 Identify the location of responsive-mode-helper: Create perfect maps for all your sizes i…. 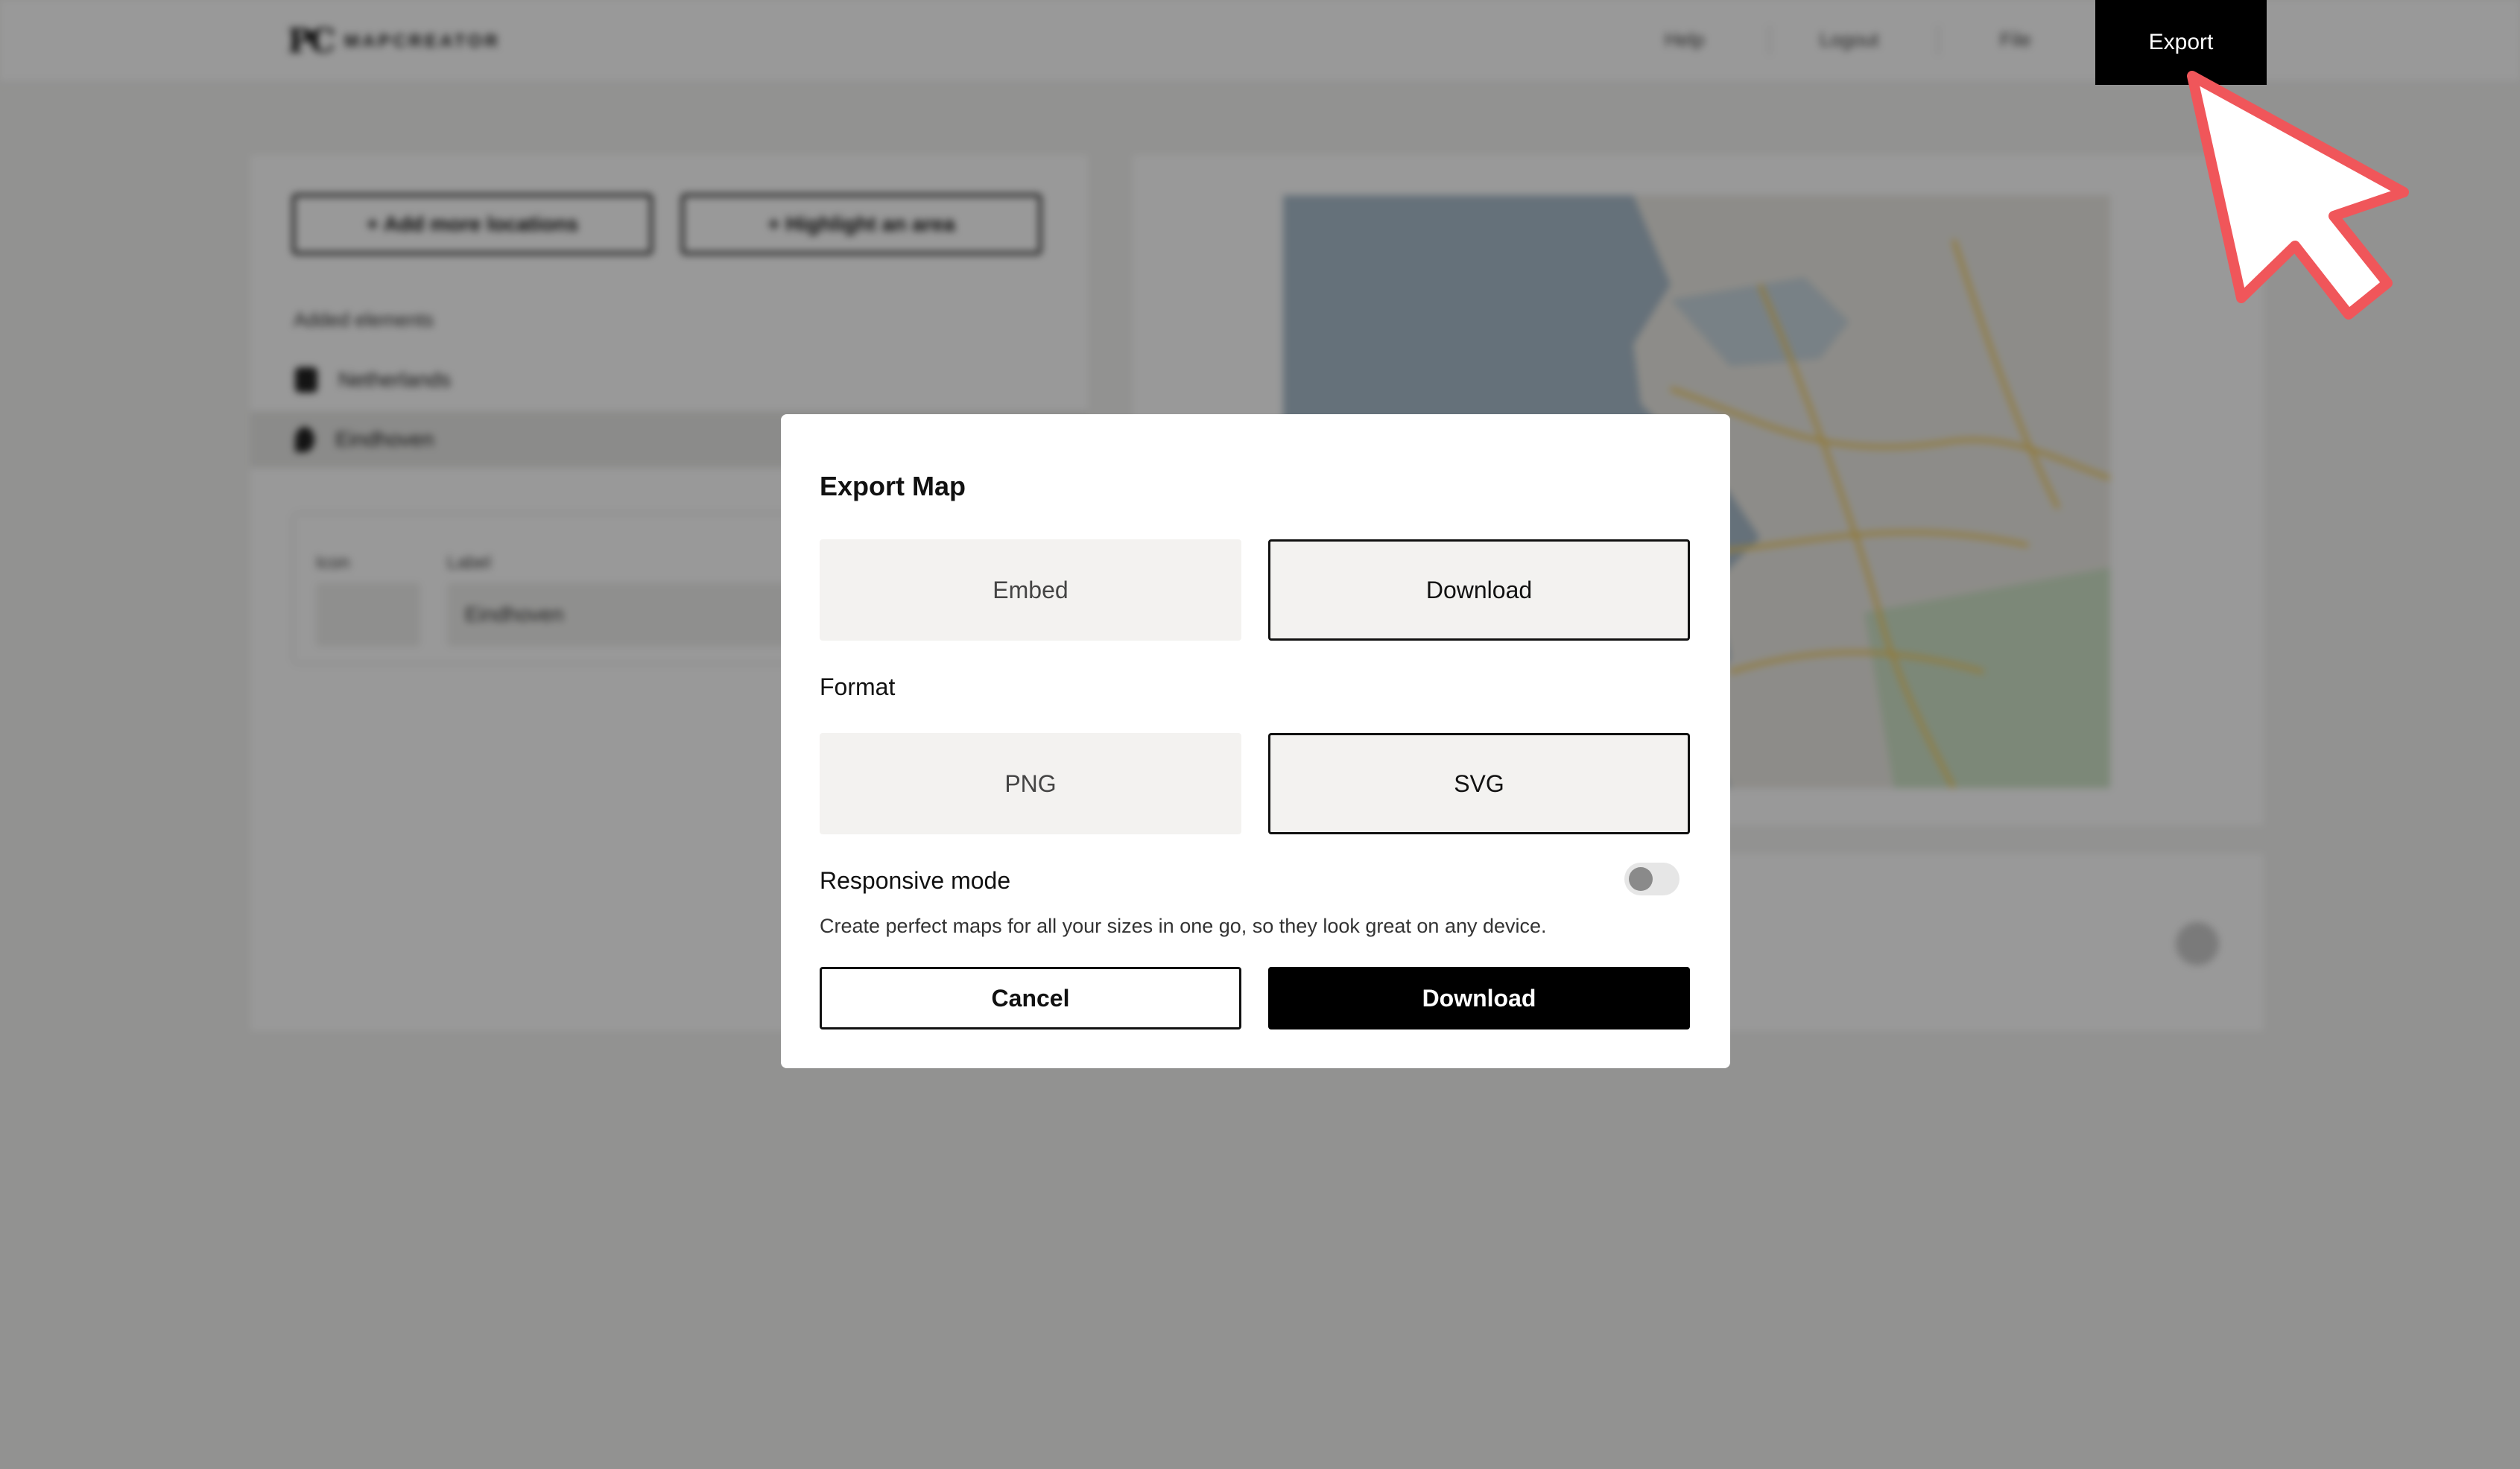
(1183, 926).